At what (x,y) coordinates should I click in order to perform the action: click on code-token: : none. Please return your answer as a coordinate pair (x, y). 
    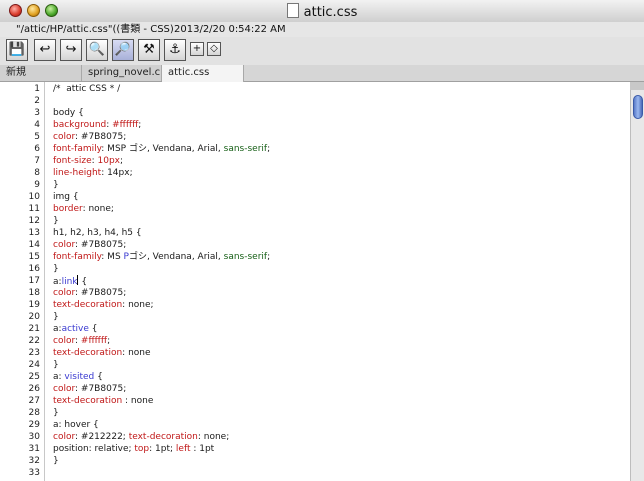
    Looking at the image, I should click on (138, 401).